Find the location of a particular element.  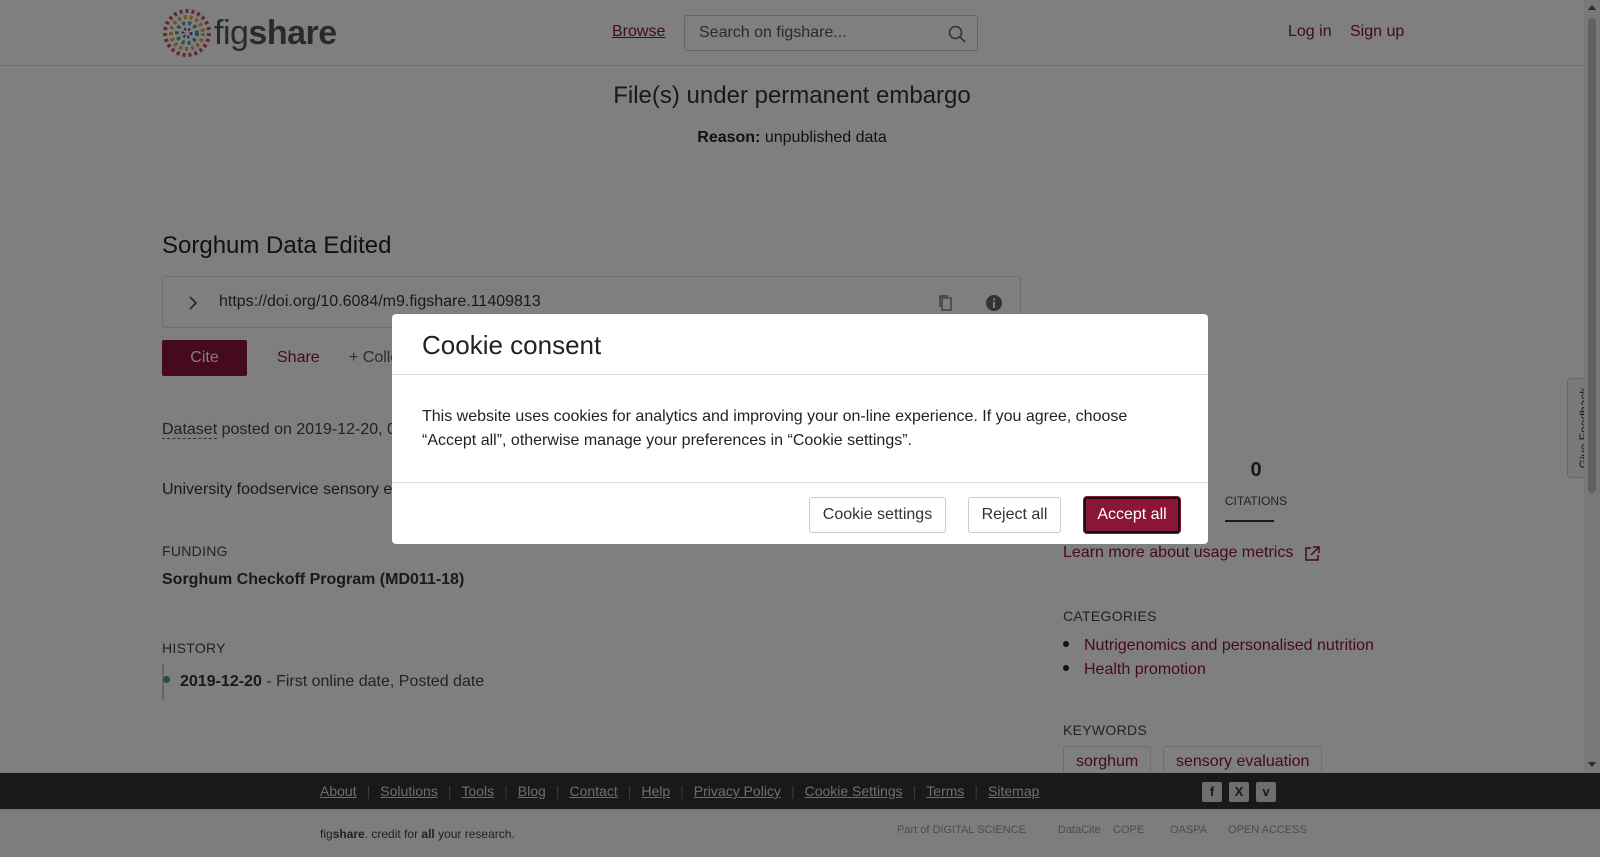

reject-all-button: Reject all is located at coordinates (1014, 515).